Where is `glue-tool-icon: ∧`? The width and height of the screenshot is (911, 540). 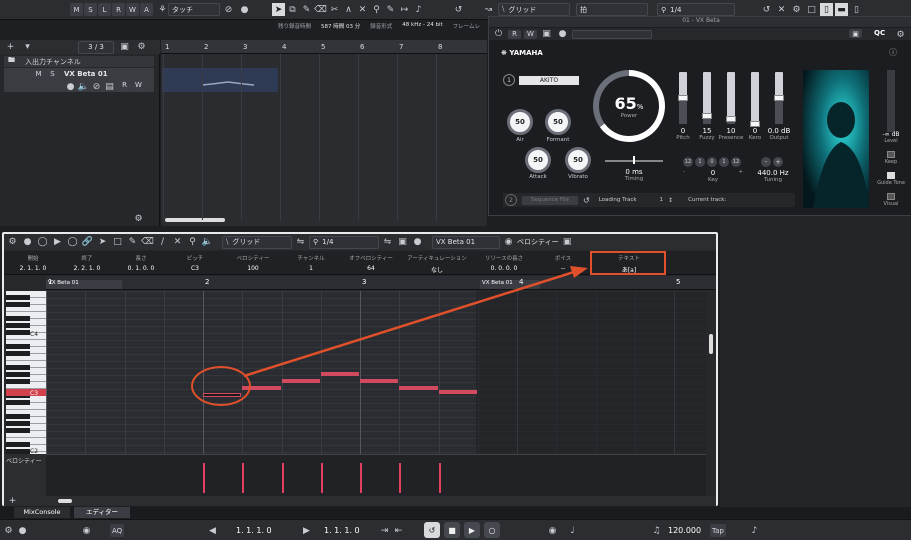
glue-tool-icon: ∧ is located at coordinates (348, 9).